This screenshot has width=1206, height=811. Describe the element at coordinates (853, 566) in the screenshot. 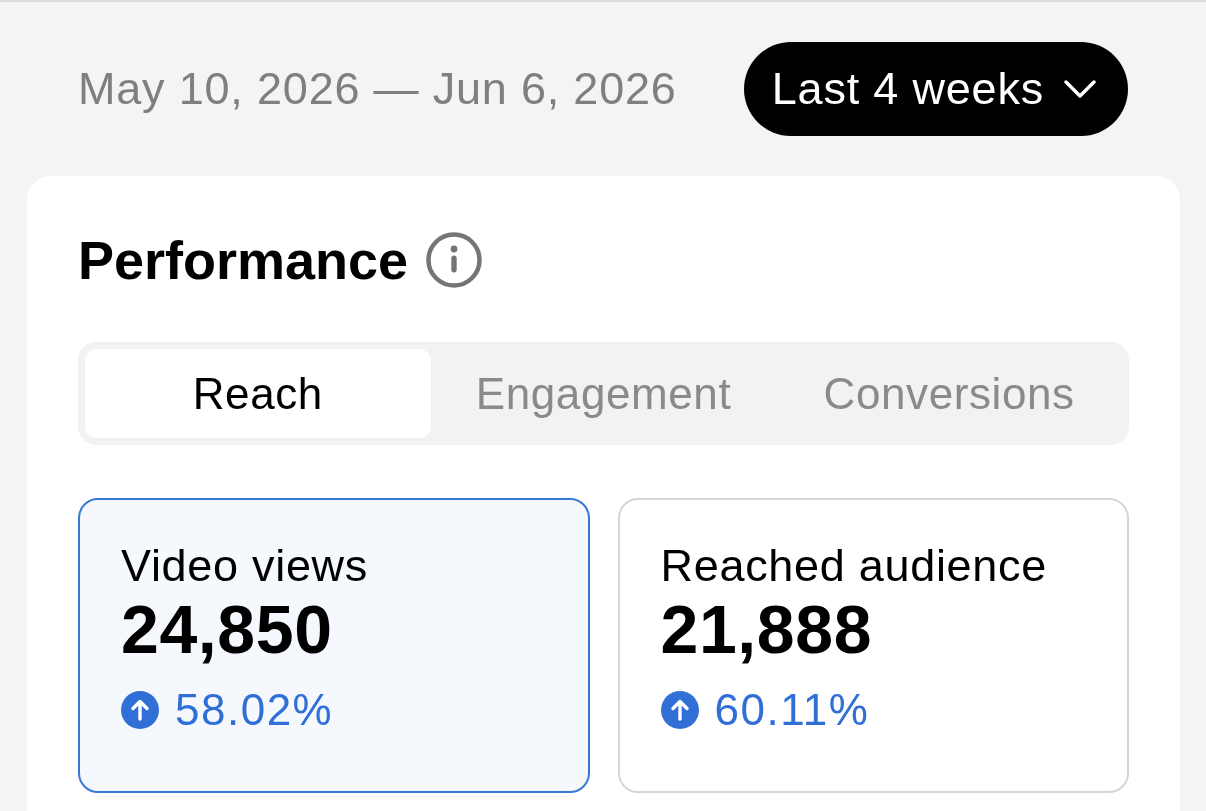

I see `metric-label: Reached audience` at that location.